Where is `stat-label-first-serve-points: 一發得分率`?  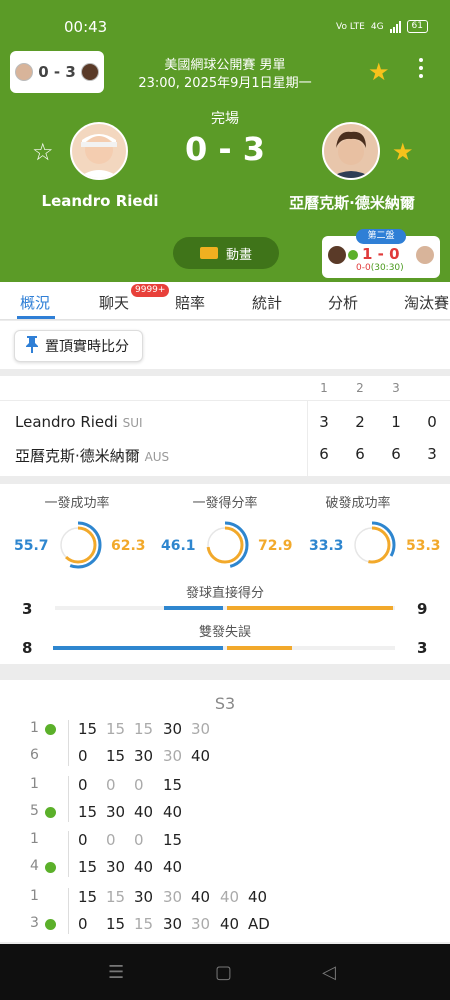
stat-label-first-serve-points: 一發得分率 is located at coordinates (225, 503).